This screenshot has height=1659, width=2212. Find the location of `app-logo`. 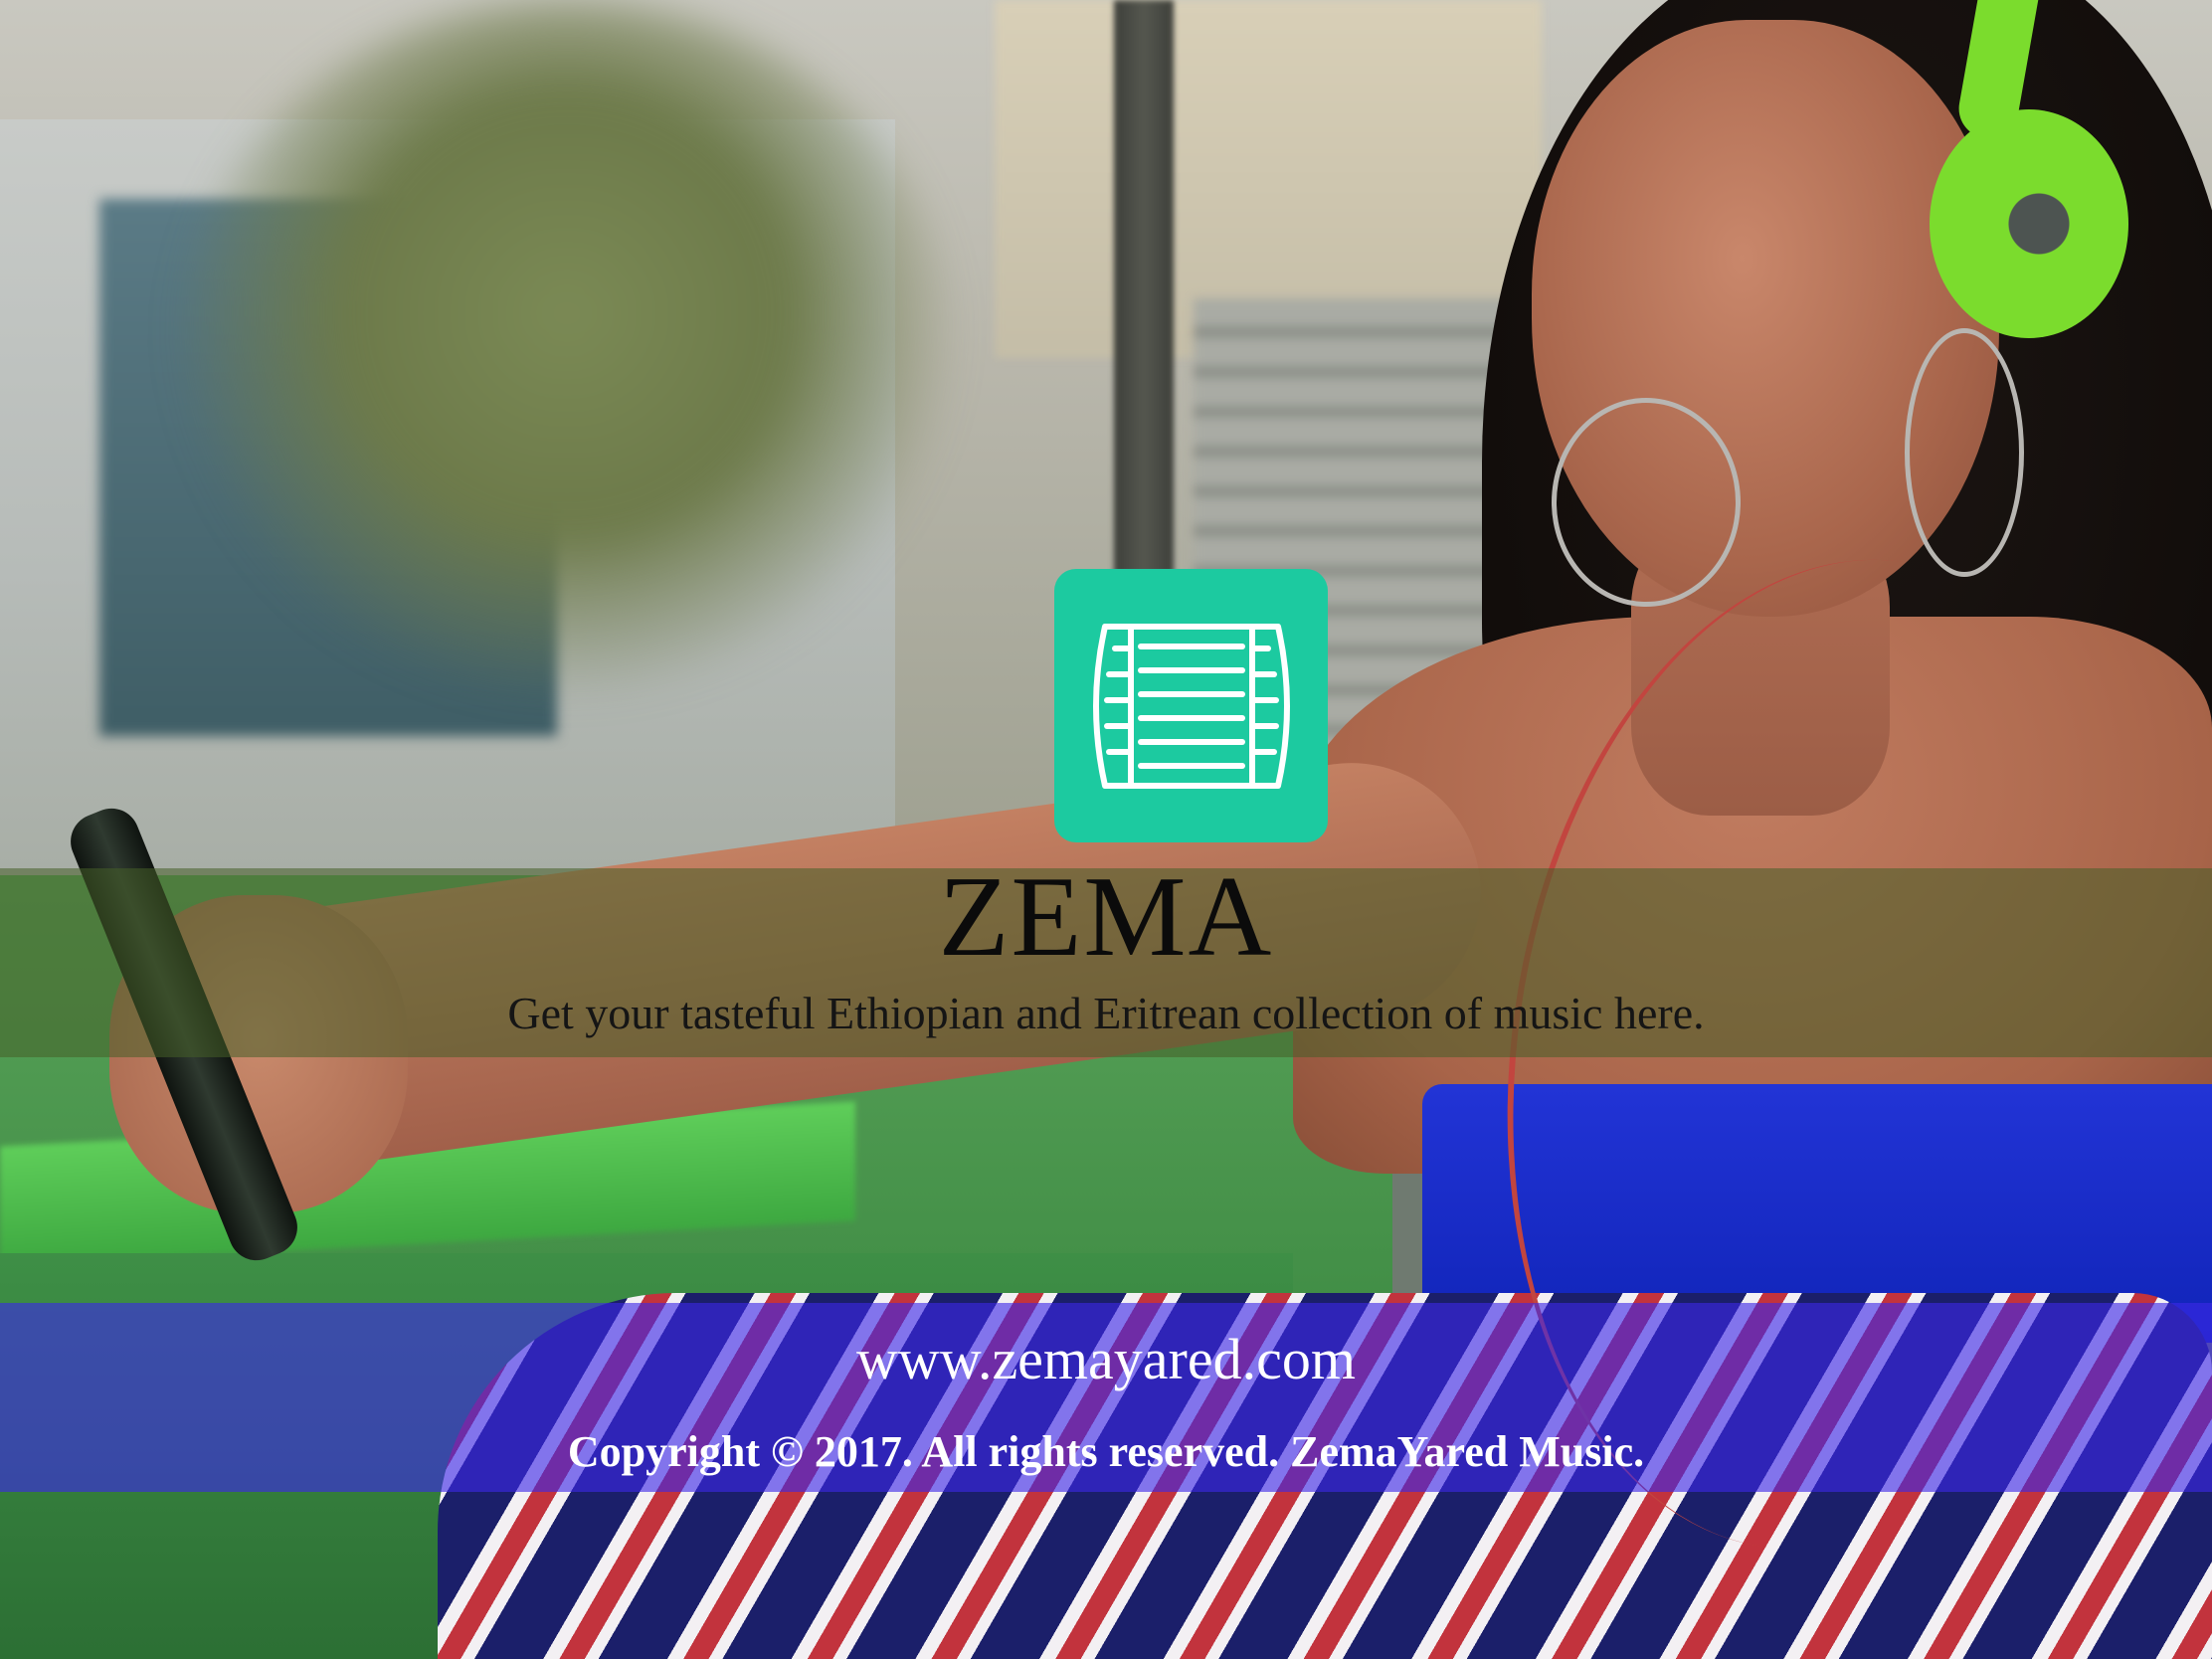

app-logo is located at coordinates (1191, 705).